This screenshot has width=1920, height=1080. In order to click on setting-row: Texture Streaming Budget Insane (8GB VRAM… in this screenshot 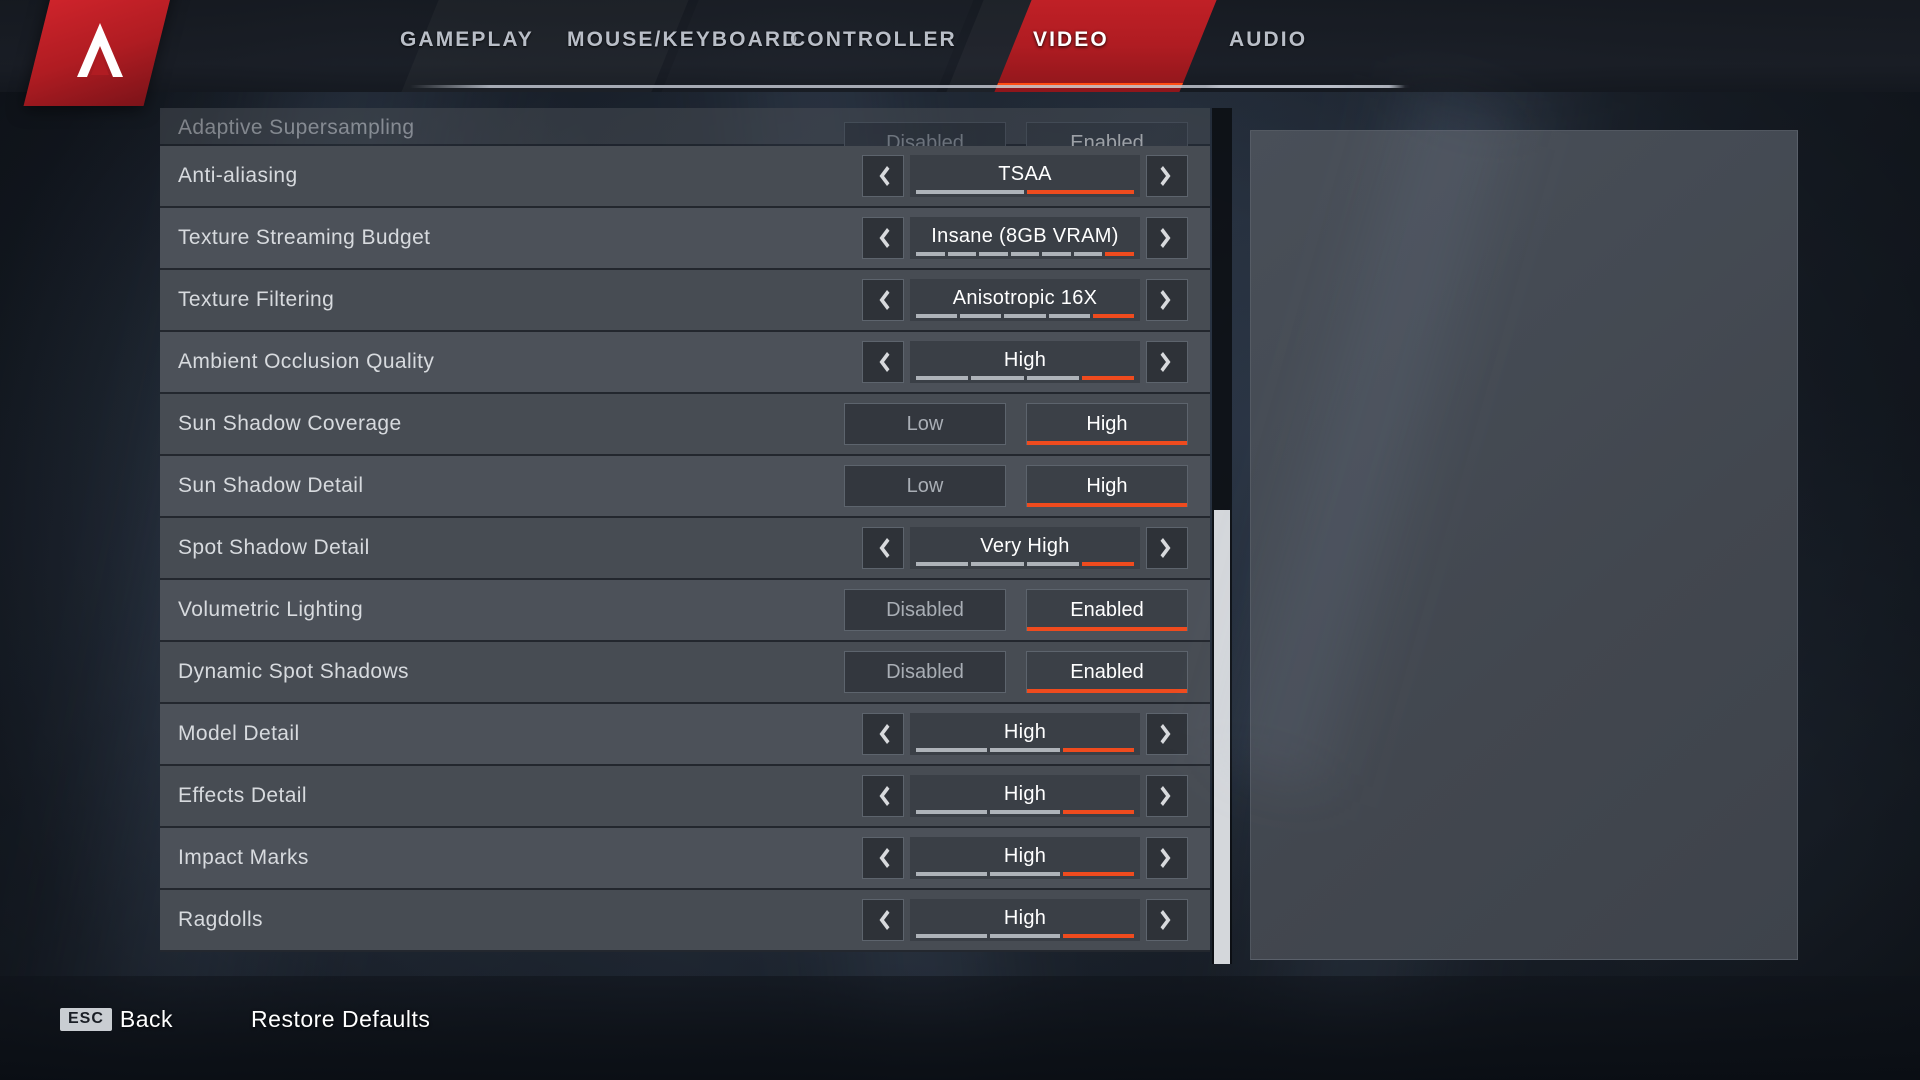, I will do `click(685, 239)`.